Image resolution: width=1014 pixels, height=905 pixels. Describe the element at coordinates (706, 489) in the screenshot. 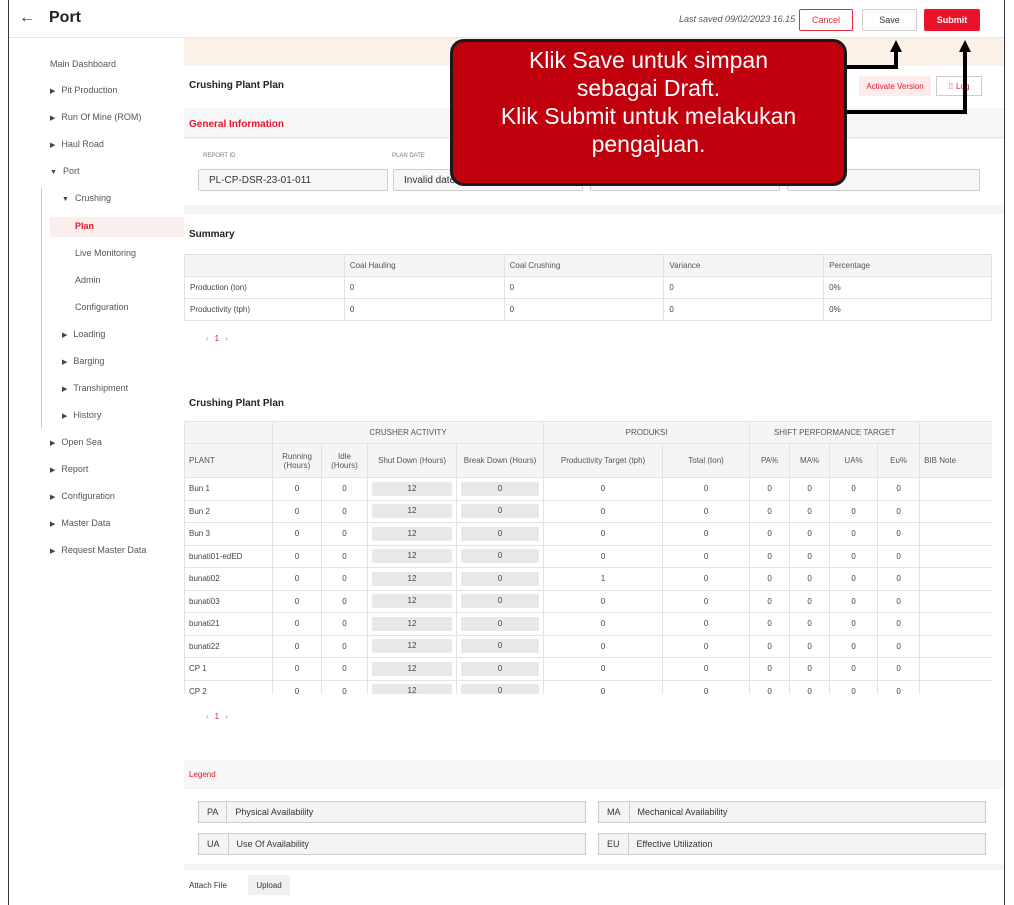

I see `cell-total: 0` at that location.